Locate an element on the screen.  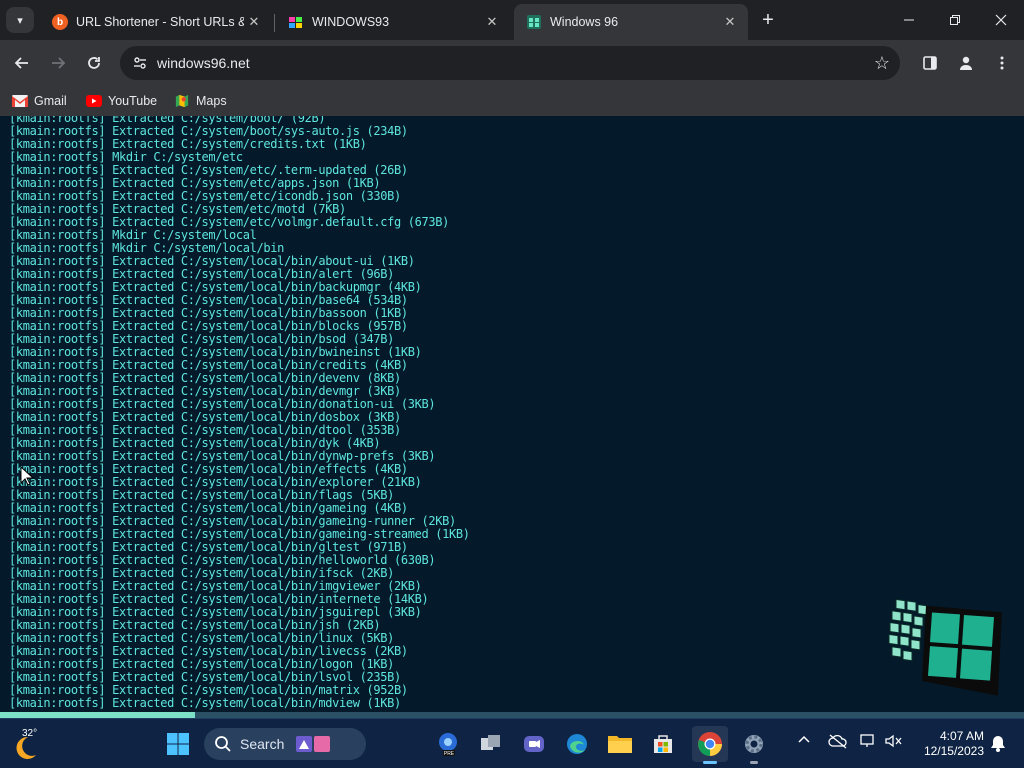
address-bar: windows96.net ☆ is located at coordinates (510, 63).